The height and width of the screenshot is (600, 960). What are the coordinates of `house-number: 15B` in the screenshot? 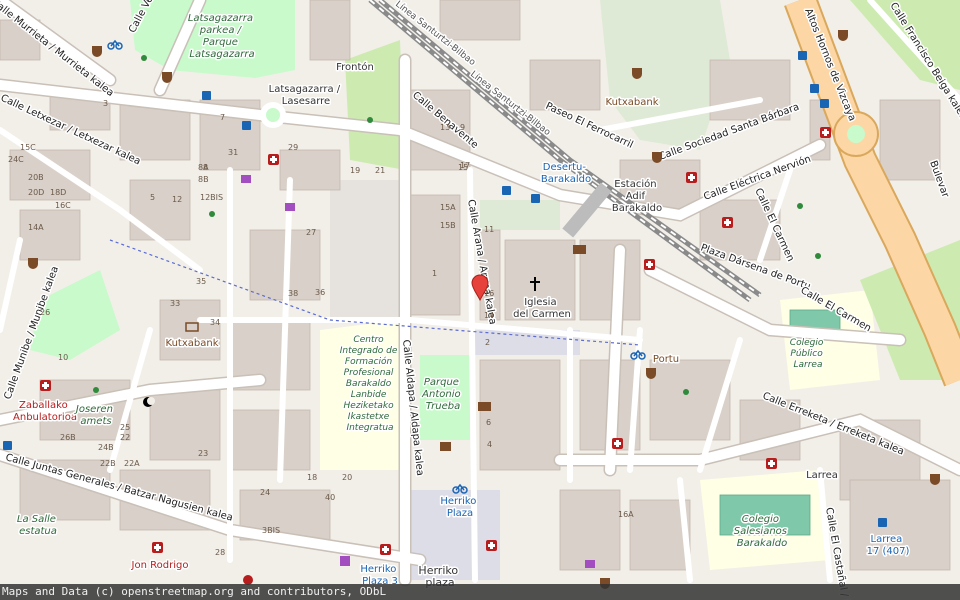 It's located at (448, 225).